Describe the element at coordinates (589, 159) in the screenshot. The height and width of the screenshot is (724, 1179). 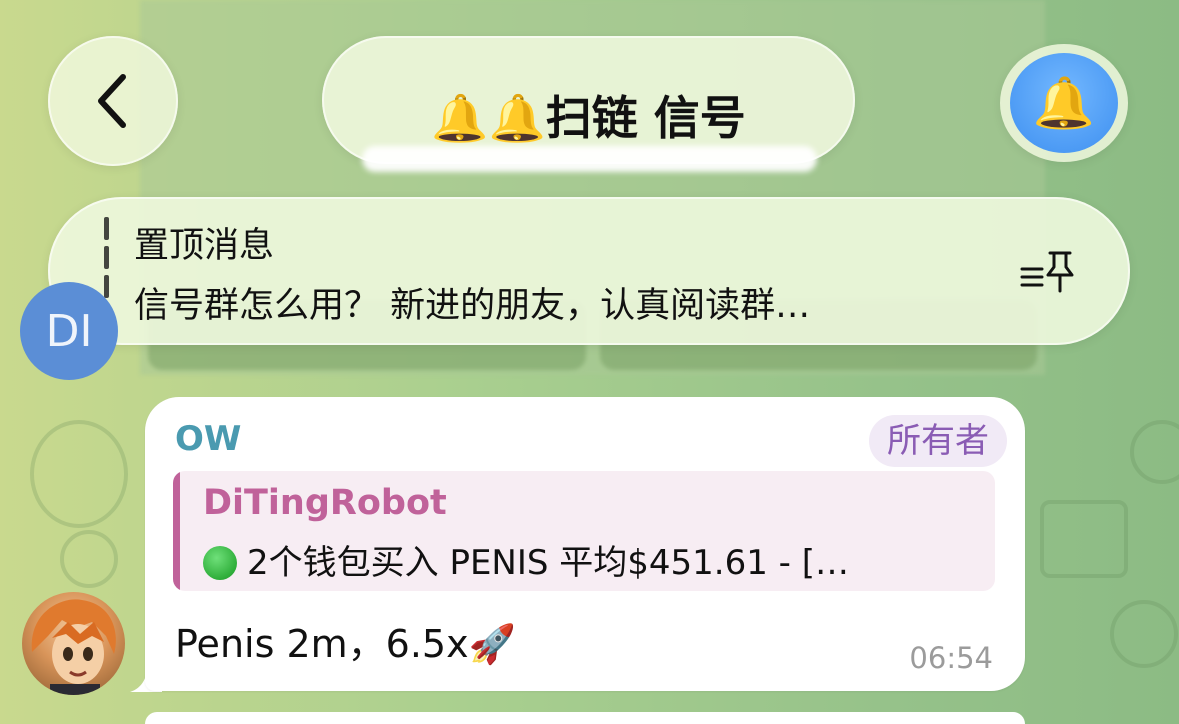
I see `chat-subtitle-redacted` at that location.